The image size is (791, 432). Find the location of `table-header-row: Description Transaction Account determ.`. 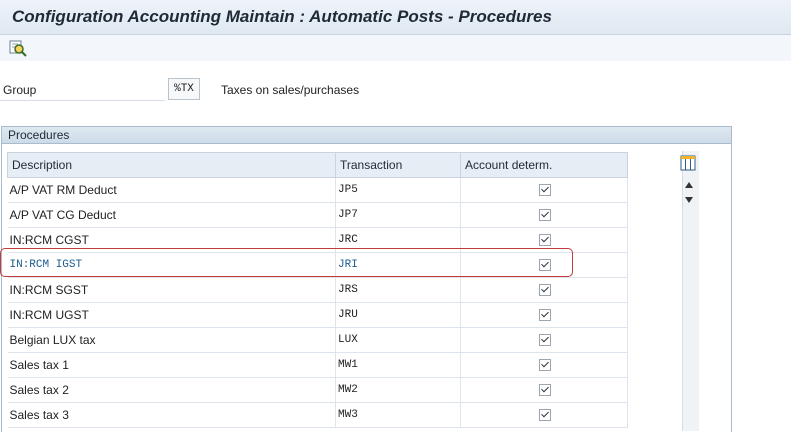

table-header-row: Description Transaction Account determ. is located at coordinates (317, 165).